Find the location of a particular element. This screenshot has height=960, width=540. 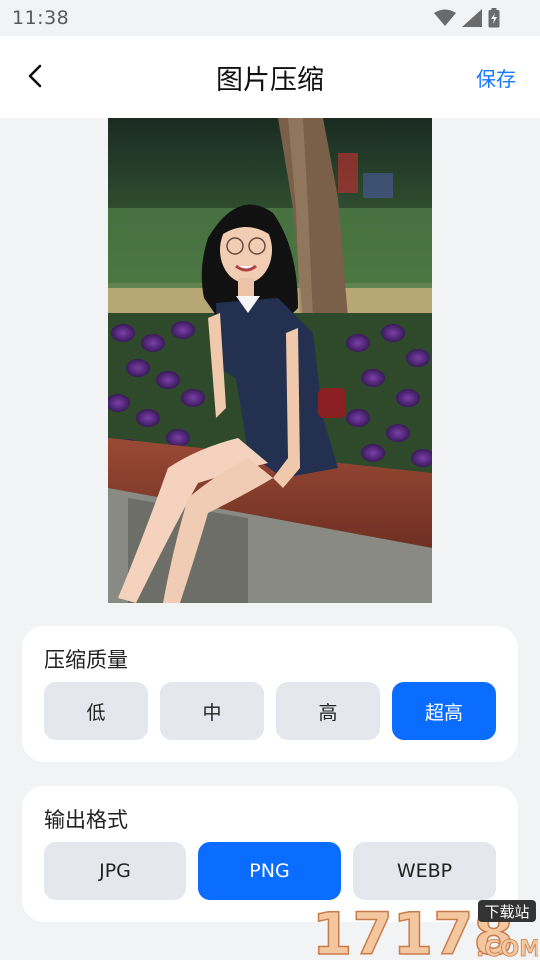

top-bar: 图片压缩 保存 is located at coordinates (270, 77).